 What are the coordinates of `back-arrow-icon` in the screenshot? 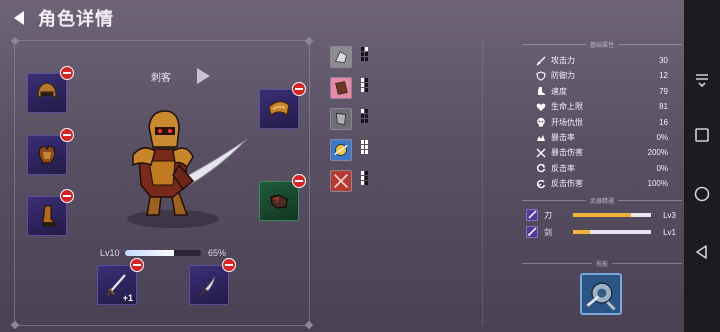 It's located at (19, 18).